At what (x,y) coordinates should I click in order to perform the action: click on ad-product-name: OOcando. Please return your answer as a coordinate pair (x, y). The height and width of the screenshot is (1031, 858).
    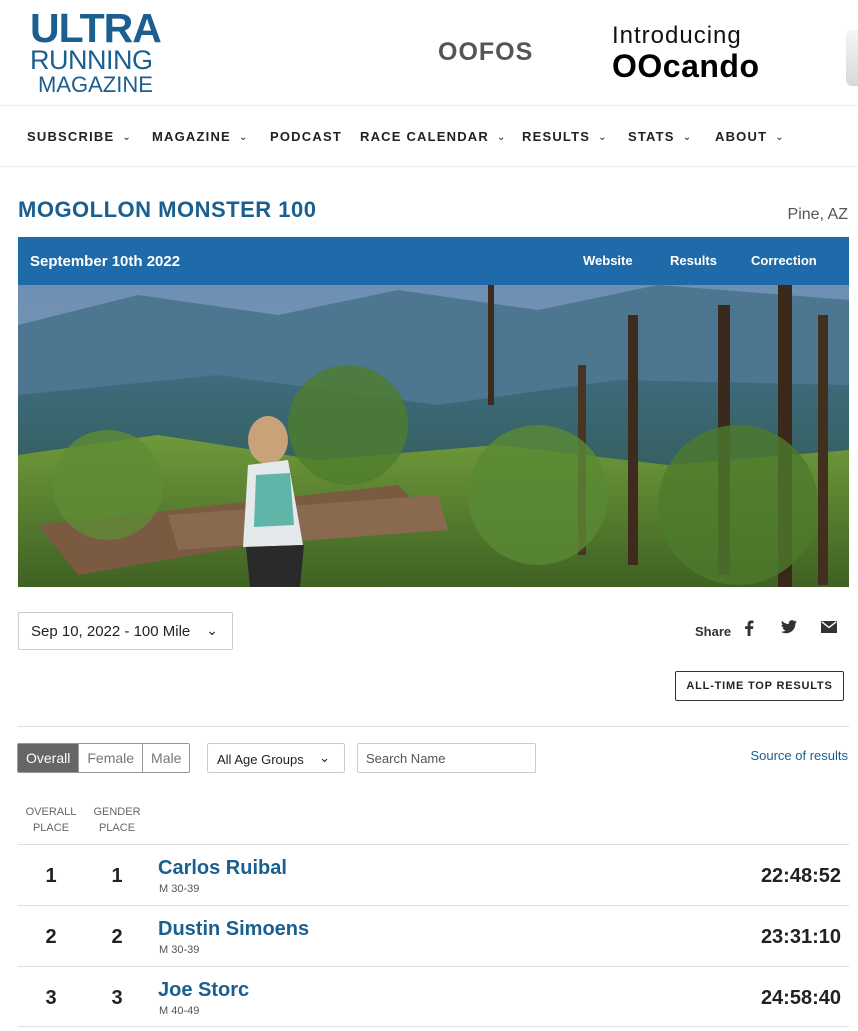
    Looking at the image, I should click on (686, 66).